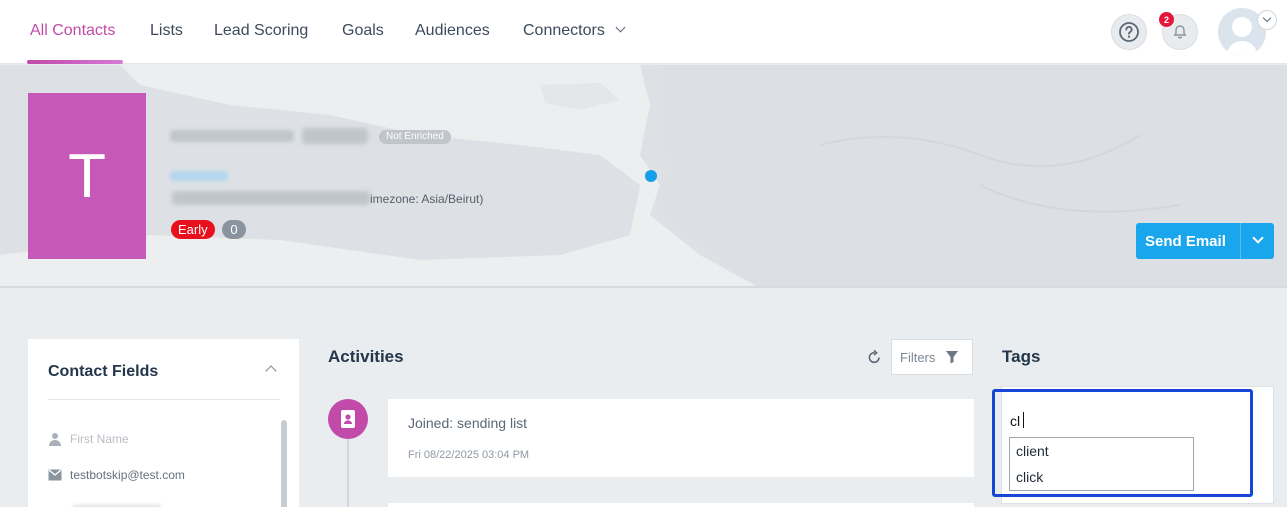 This screenshot has width=1287, height=507. Describe the element at coordinates (1166, 19) in the screenshot. I see `notification-count-badge: 2` at that location.